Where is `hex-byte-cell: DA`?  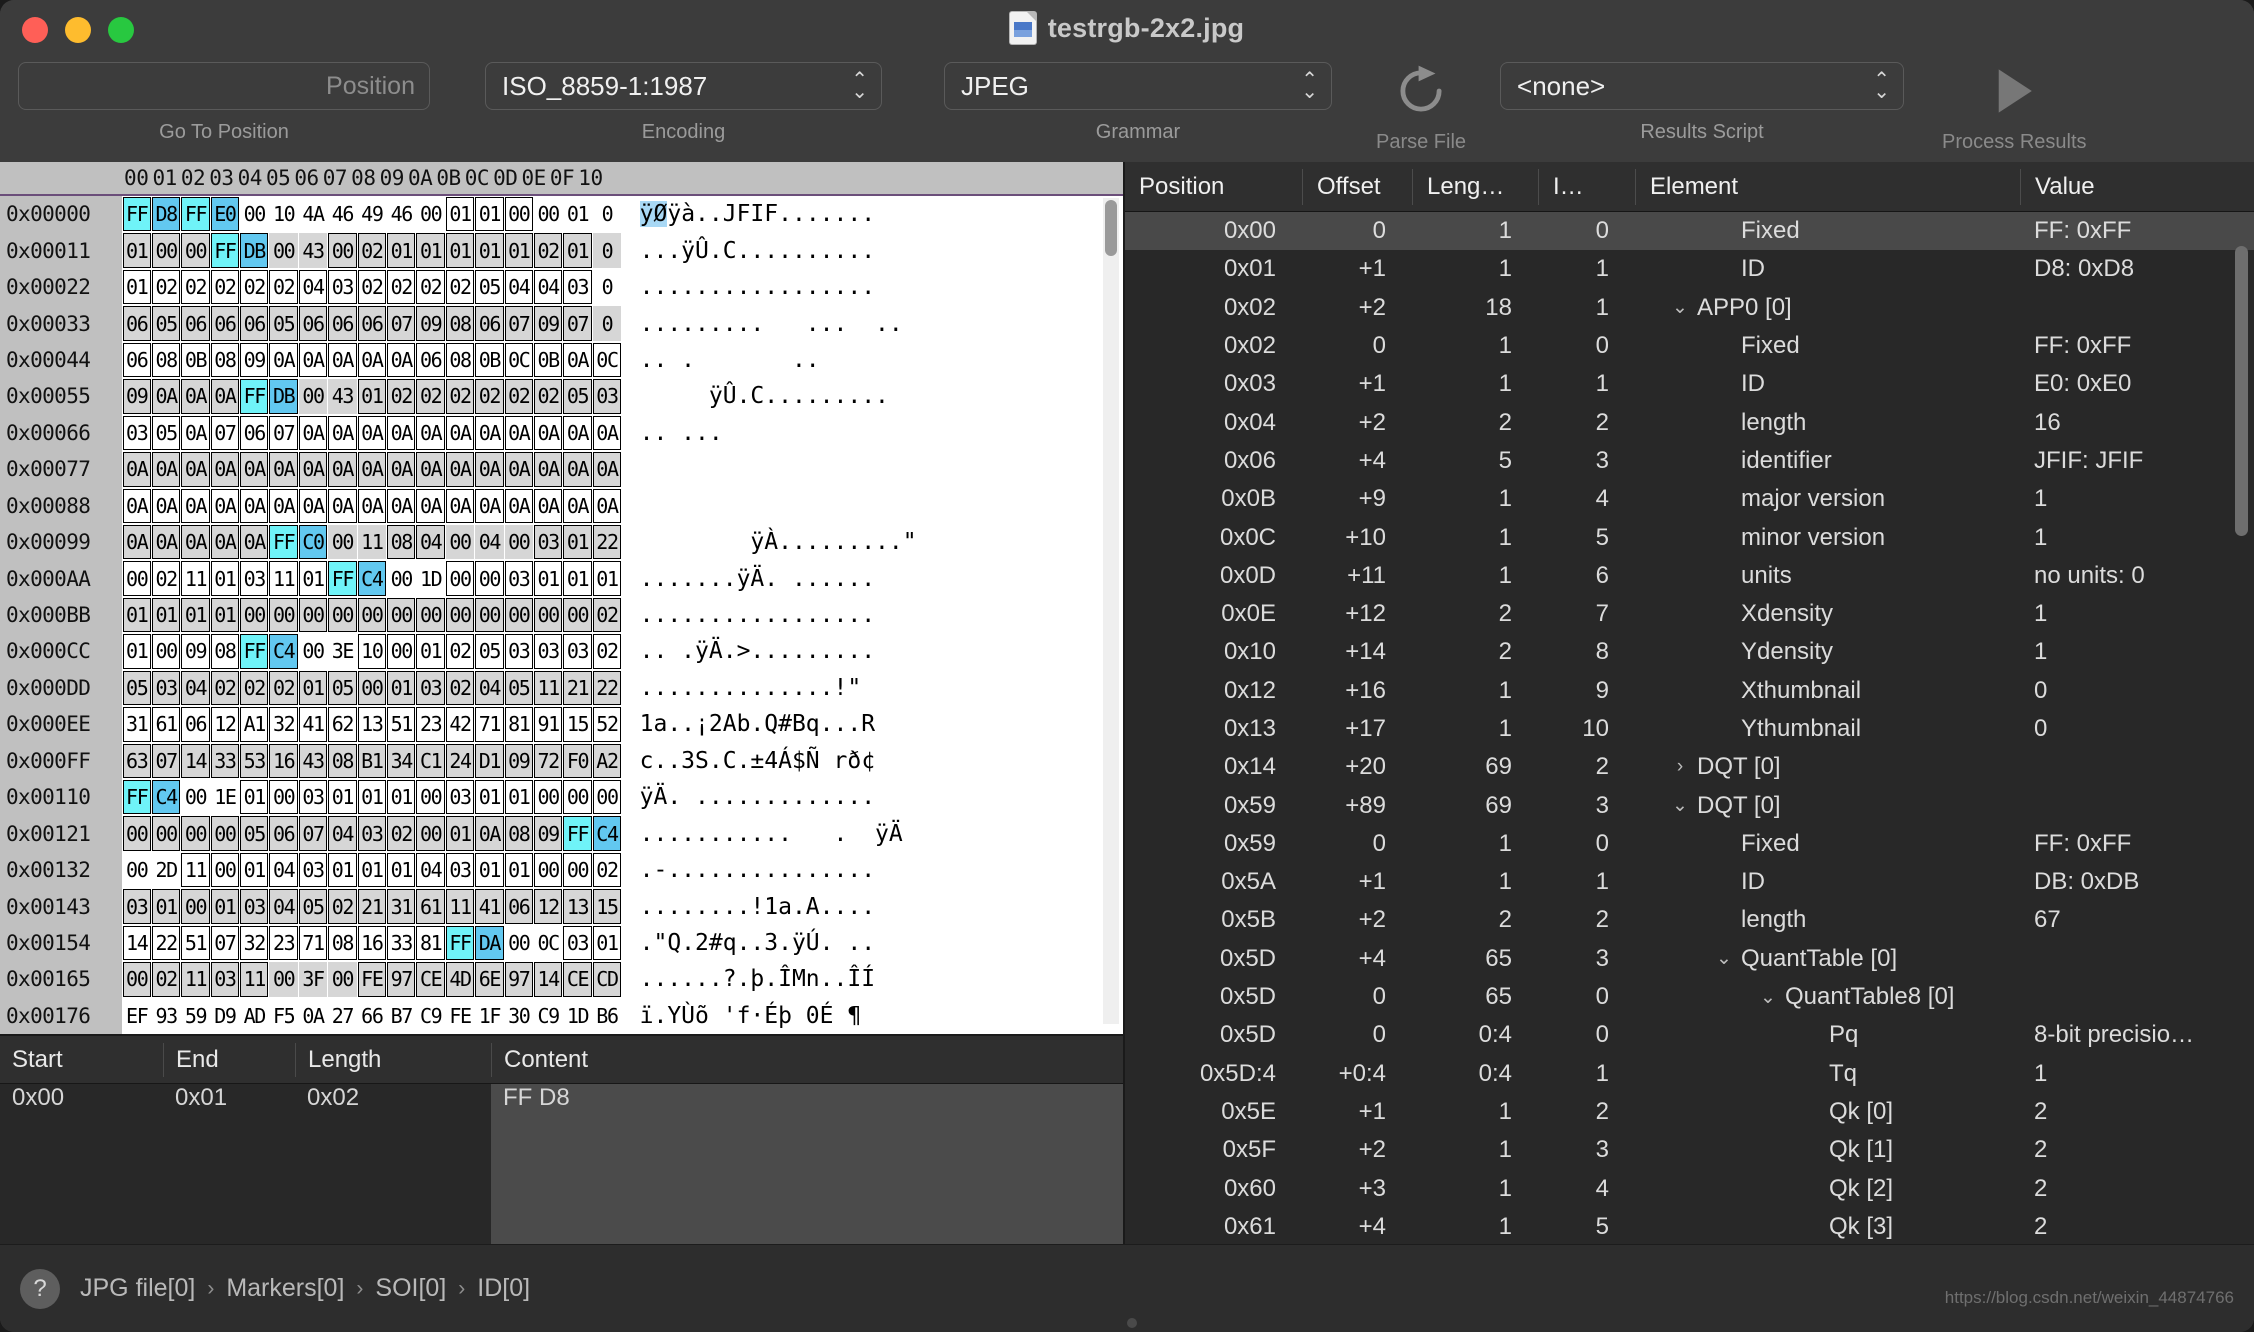
hex-byte-cell: DA is located at coordinates (489, 943).